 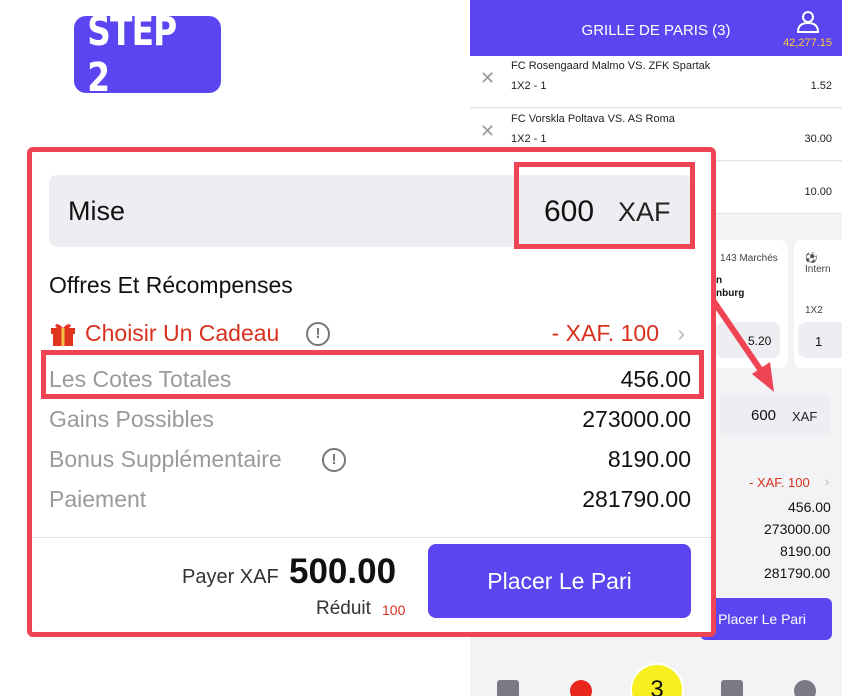 I want to click on live-icon, so click(x=581, y=688).